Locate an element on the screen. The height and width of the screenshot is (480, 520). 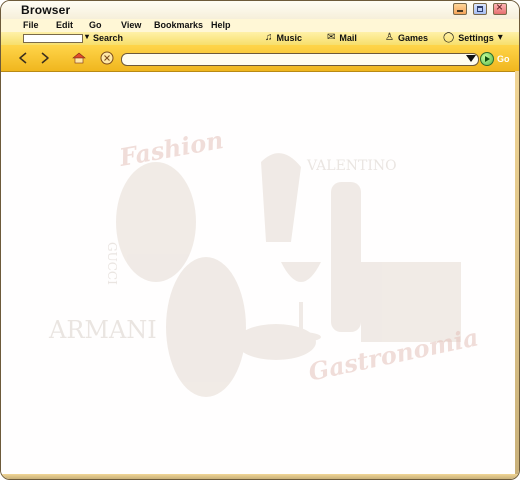
search-input is located at coordinates (53, 38).